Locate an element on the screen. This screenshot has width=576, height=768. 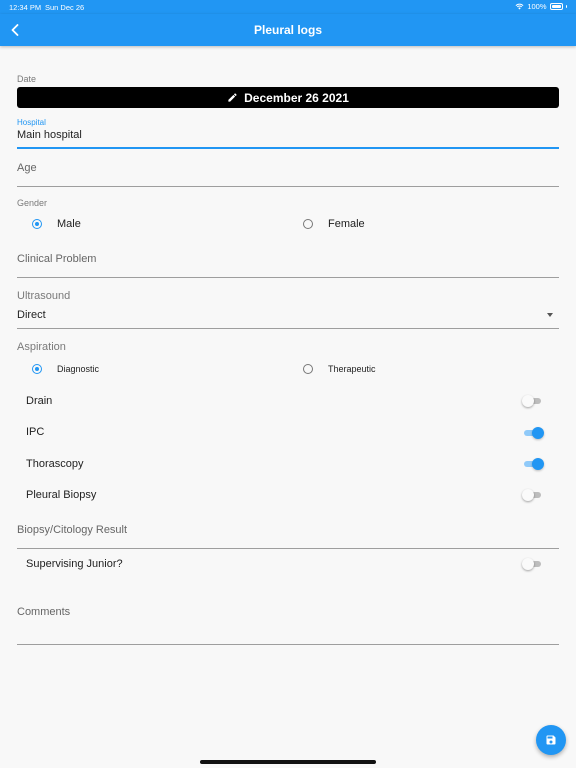
comments-input: Comments is located at coordinates (43, 612).